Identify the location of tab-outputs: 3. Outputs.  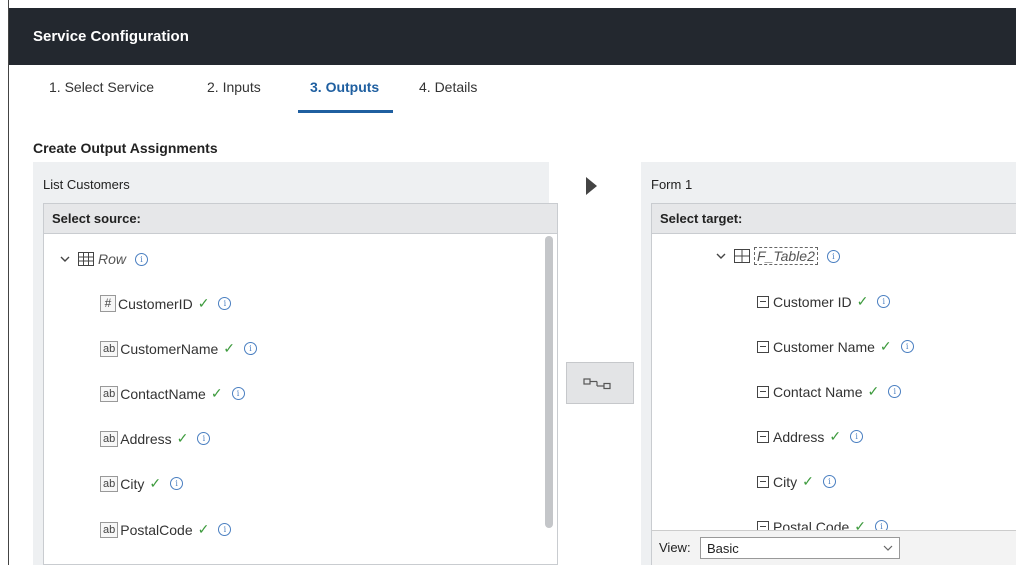
(344, 87).